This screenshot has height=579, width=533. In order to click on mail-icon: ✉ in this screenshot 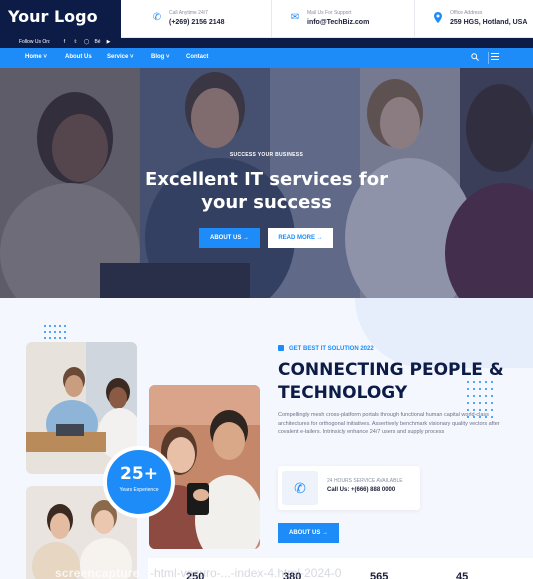, I will do `click(295, 17)`.